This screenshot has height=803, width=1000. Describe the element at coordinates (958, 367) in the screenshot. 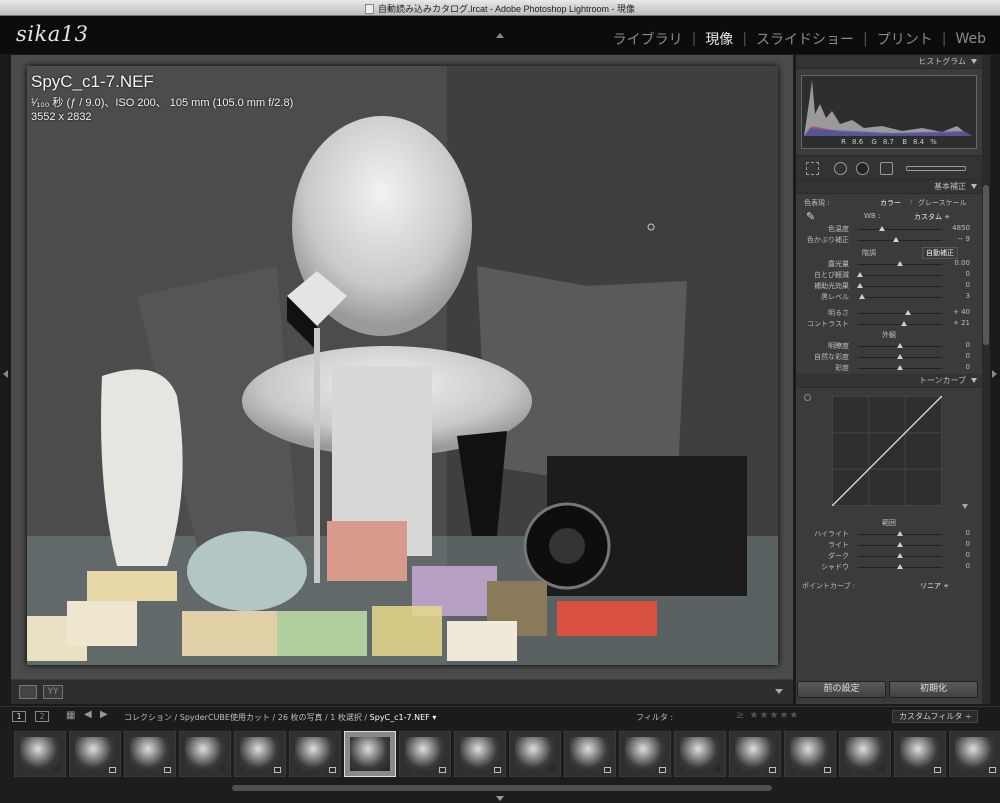

I see `saturation-value: 0` at that location.